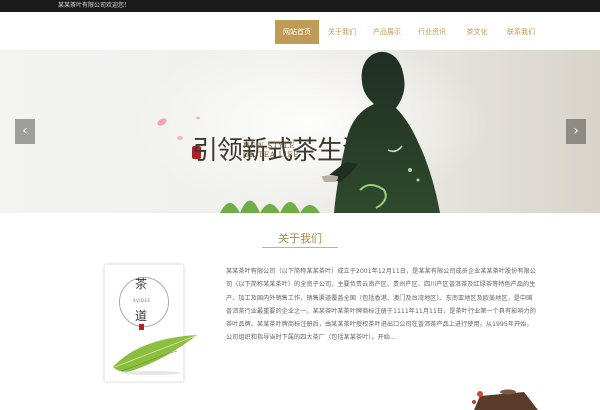 The image size is (600, 410). What do you see at coordinates (297, 32) in the screenshot?
I see `nav-item-home: 网站首页` at bounding box center [297, 32].